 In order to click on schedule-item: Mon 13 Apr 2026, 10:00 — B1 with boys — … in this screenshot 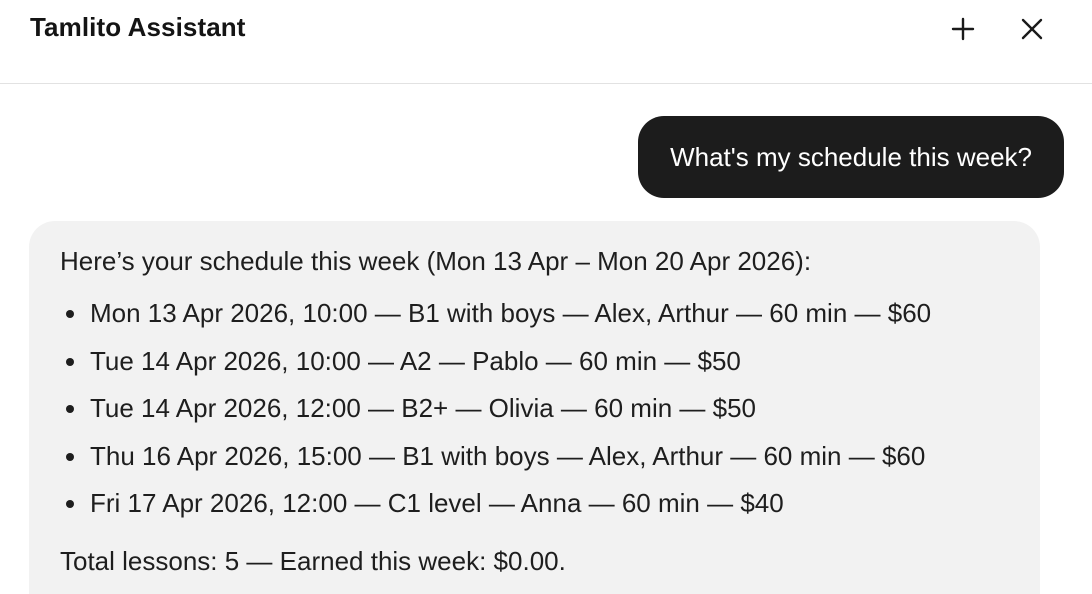, I will do `click(534, 319)`.